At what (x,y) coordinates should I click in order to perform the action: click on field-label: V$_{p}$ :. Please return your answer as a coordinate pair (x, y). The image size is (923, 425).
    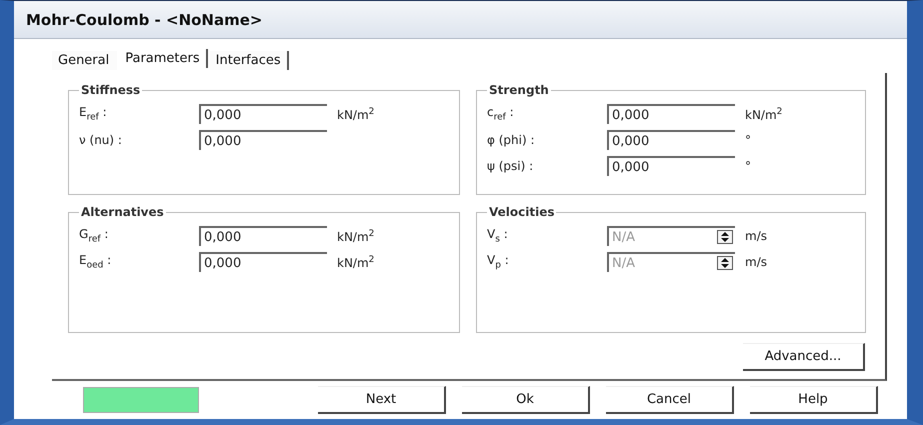
    Looking at the image, I should click on (498, 262).